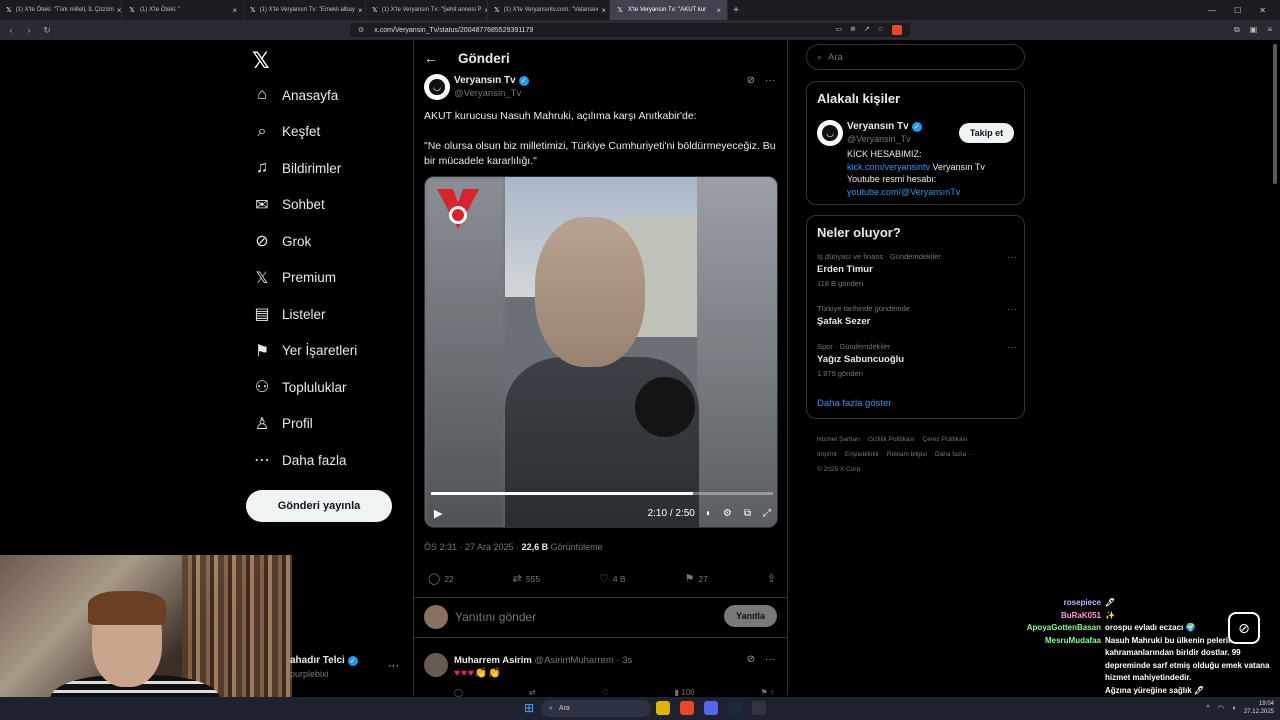  I want to click on taskbar-search: ⌕ Ara, so click(596, 708).